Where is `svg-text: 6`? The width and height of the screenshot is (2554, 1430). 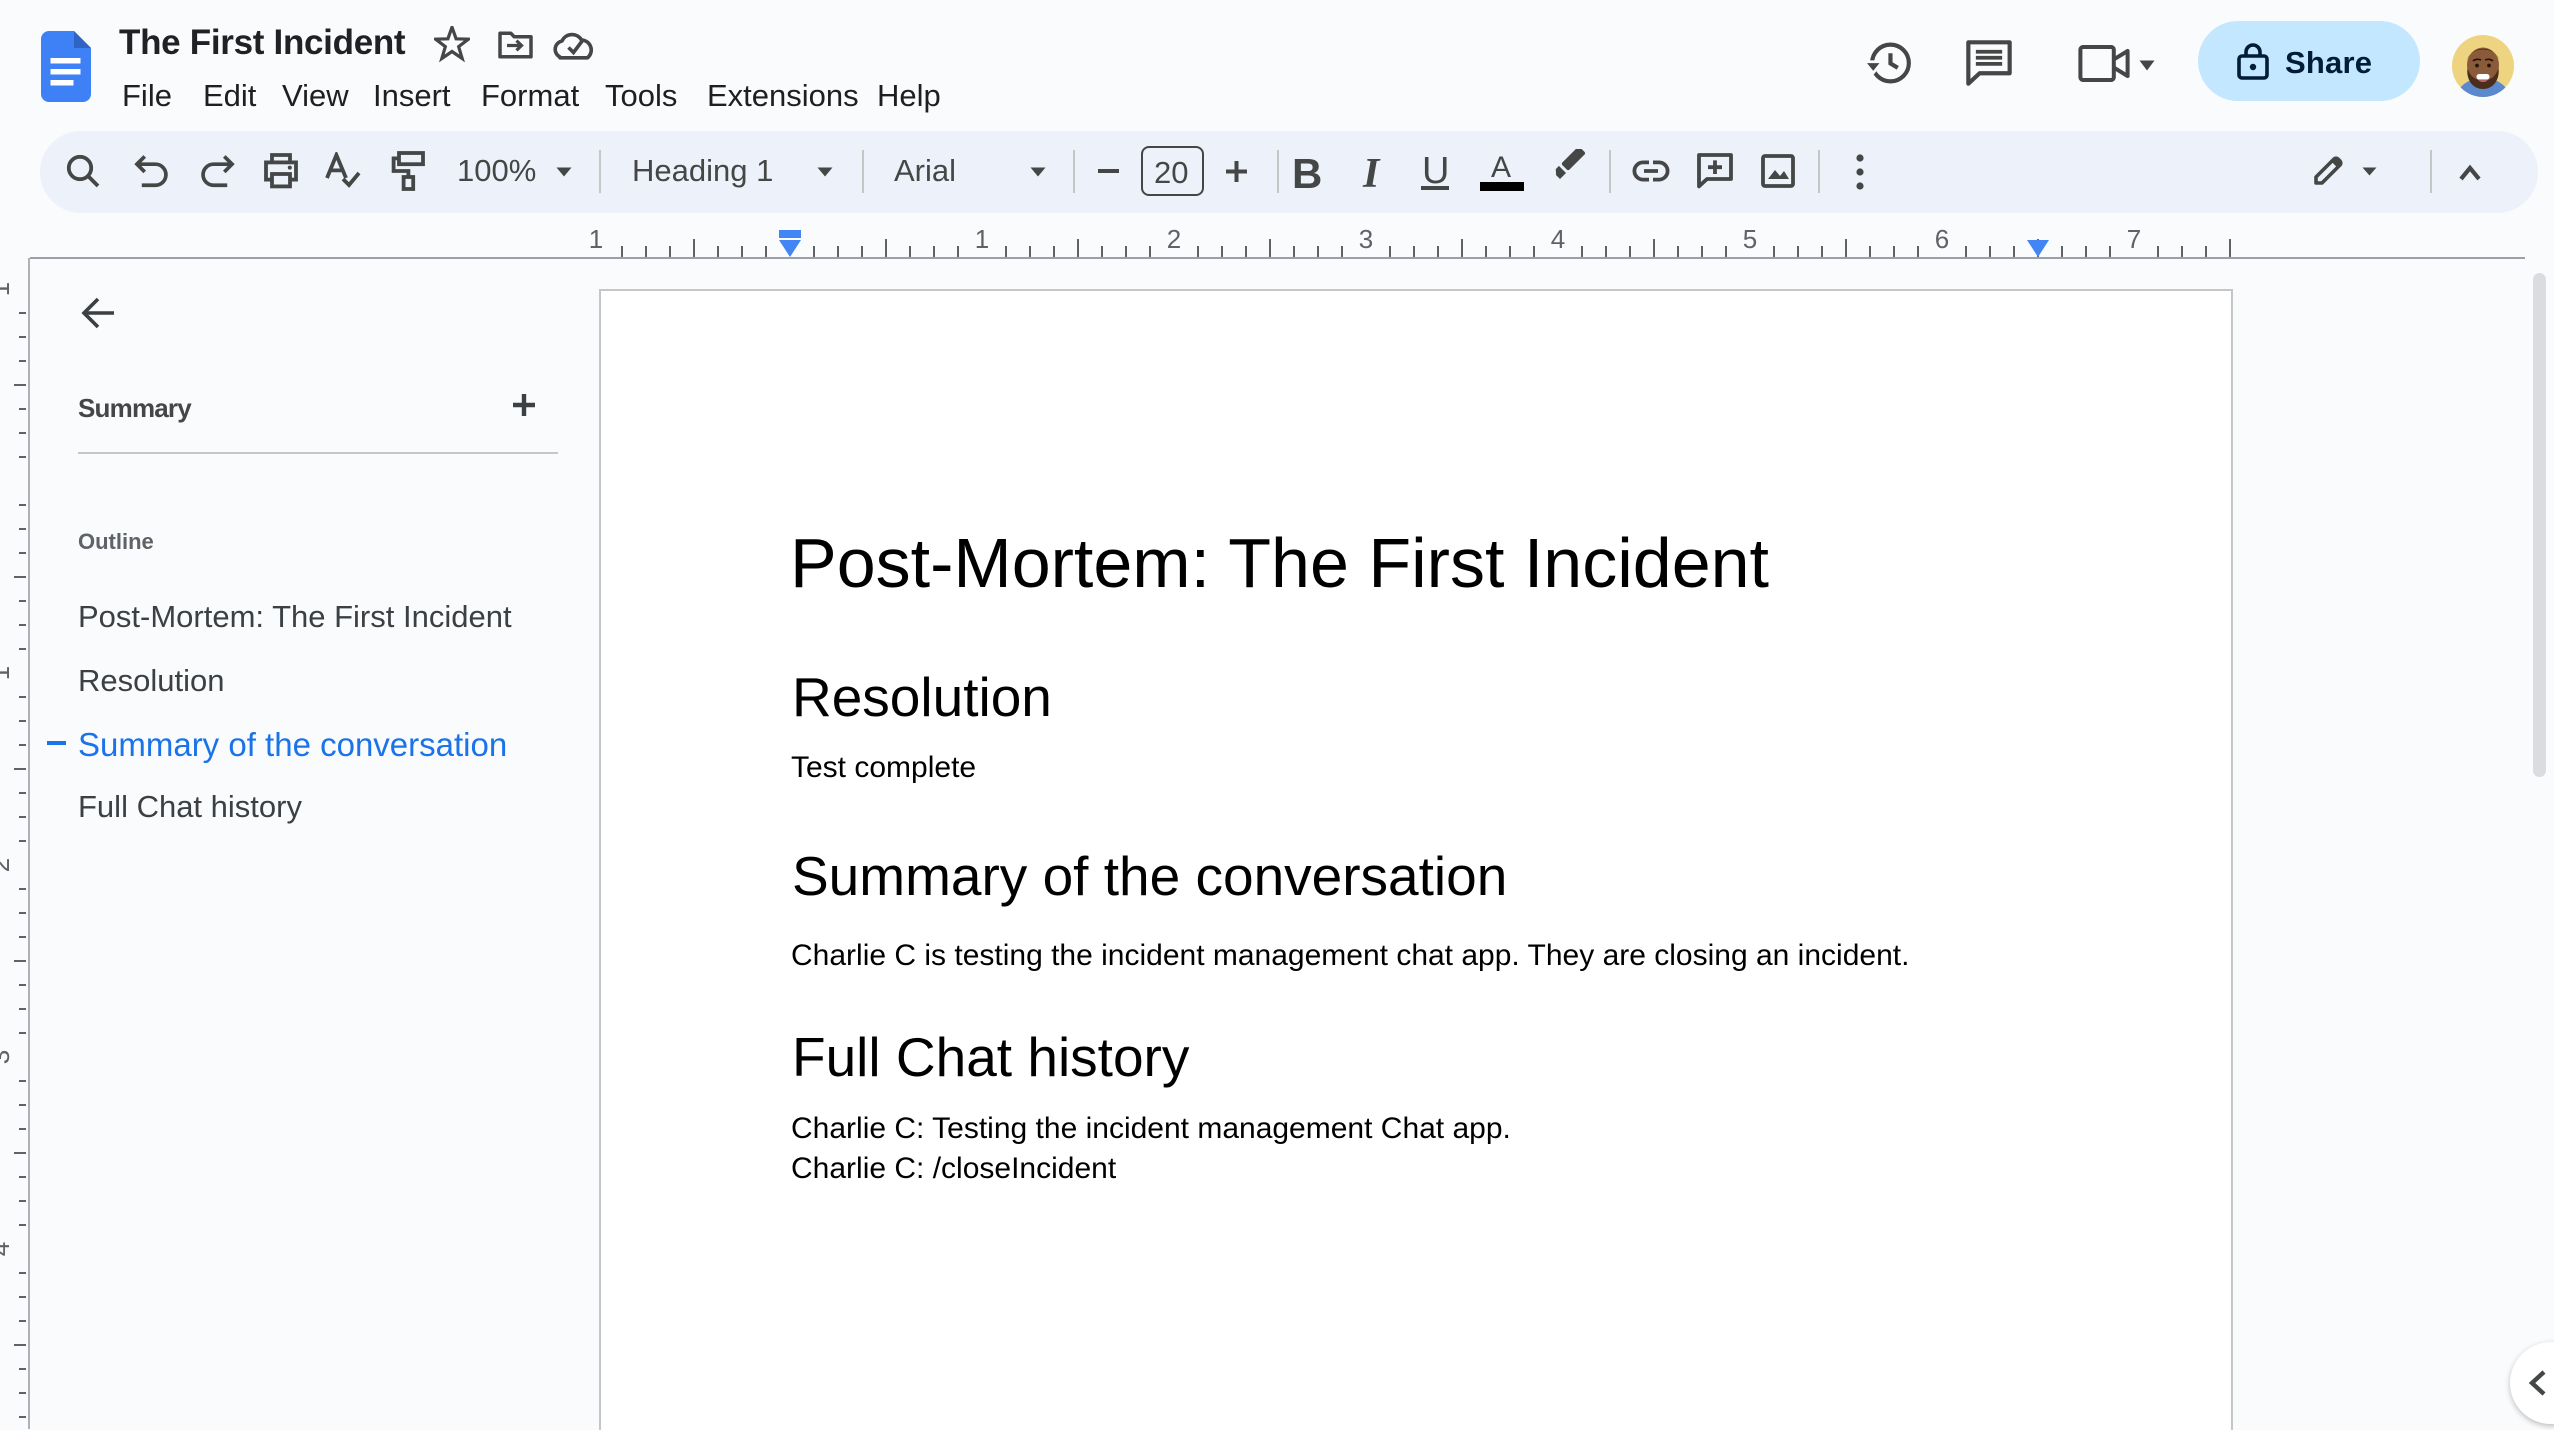
svg-text: 6 is located at coordinates (1942, 239).